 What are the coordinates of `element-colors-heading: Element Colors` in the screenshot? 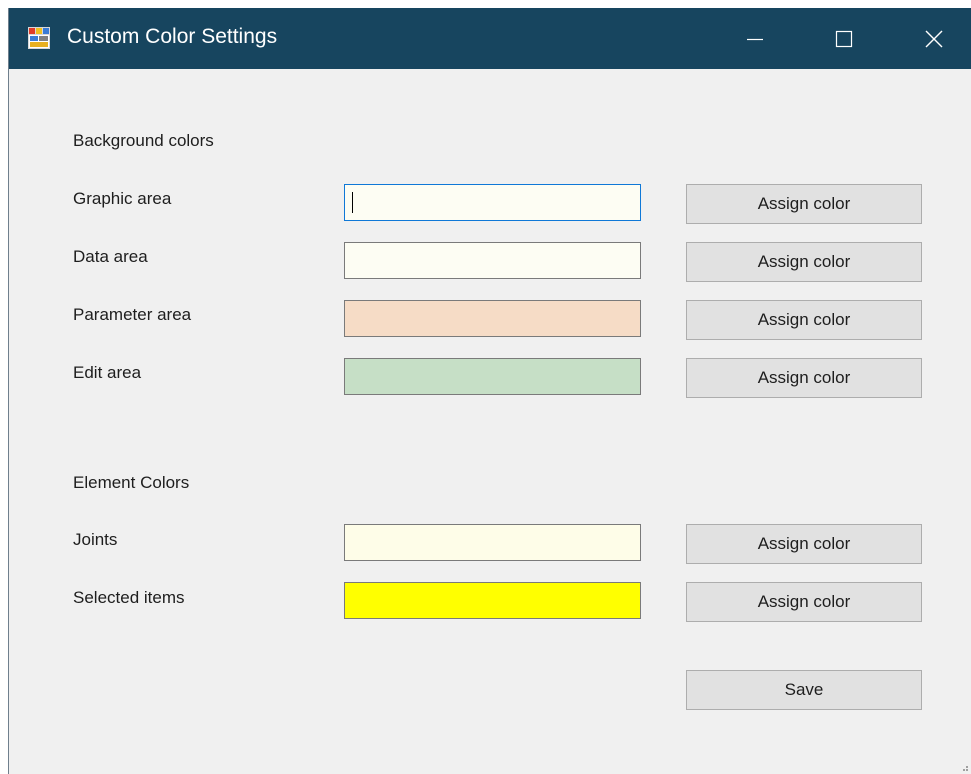 It's located at (131, 482).